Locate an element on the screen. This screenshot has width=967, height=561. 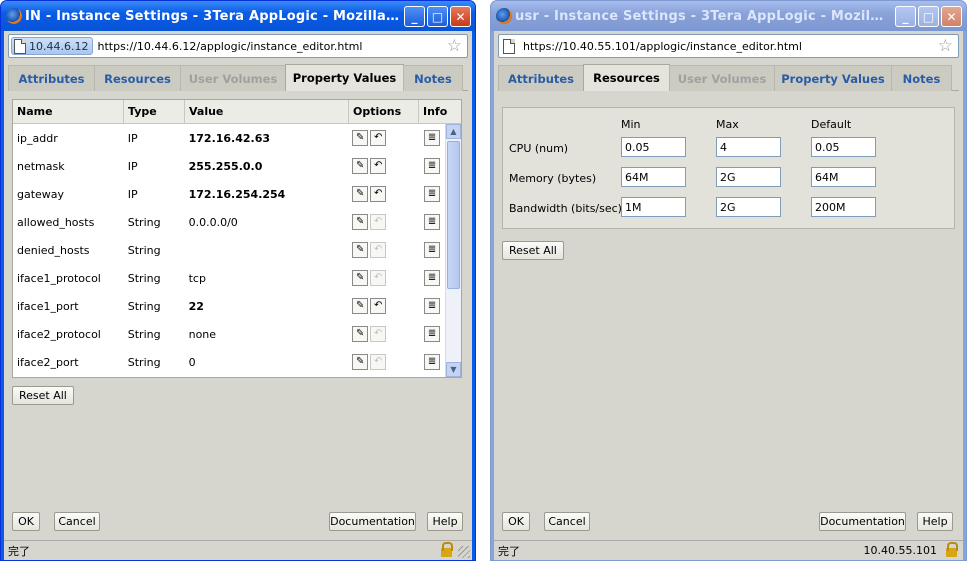
cpu-min-field: 0.05 is located at coordinates (653, 147).